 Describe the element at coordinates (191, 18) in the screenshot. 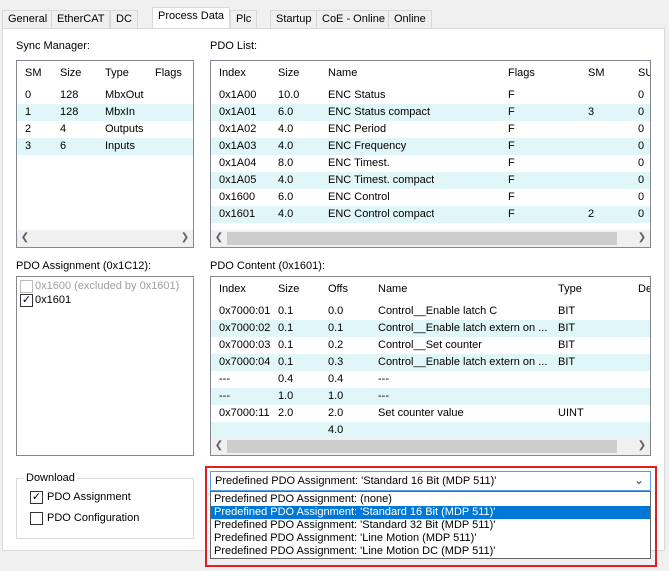

I see `tab-process-data: Process Data` at that location.